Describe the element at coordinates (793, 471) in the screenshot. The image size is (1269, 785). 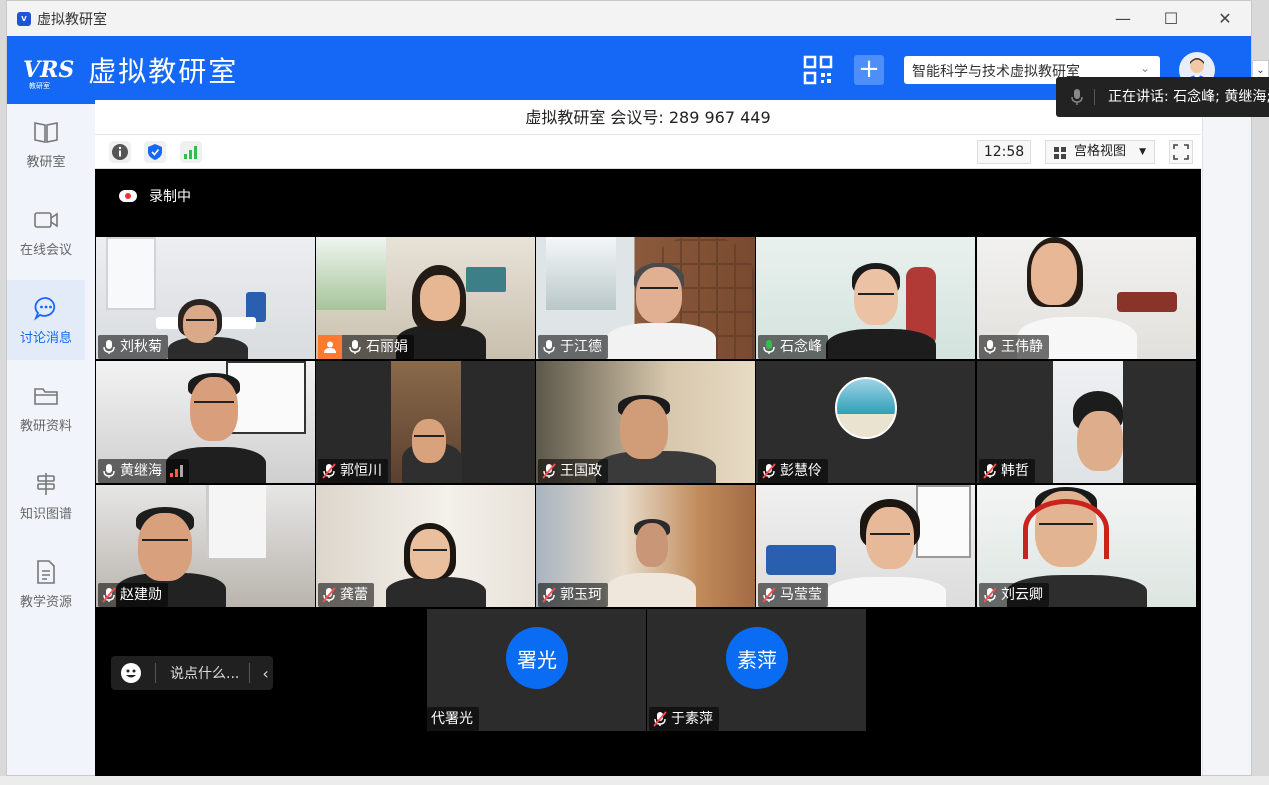
I see `participant-name-tag: 彭慧伶` at that location.